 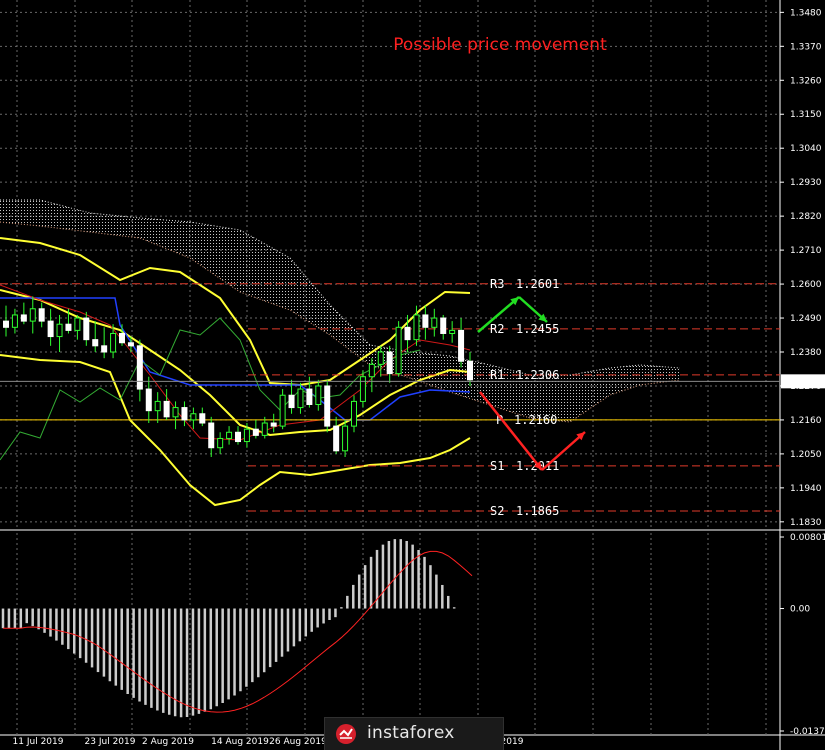 I want to click on pivot-value-r2: 1.2455, so click(x=537, y=329).